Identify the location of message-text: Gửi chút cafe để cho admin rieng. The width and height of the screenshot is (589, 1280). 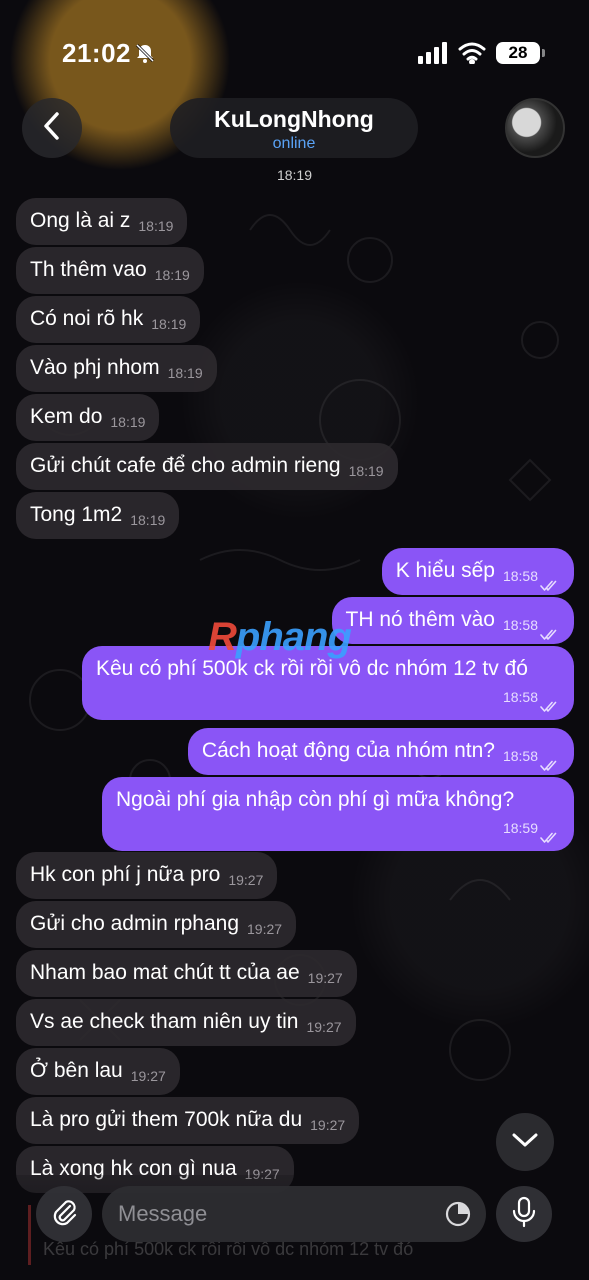
(185, 465).